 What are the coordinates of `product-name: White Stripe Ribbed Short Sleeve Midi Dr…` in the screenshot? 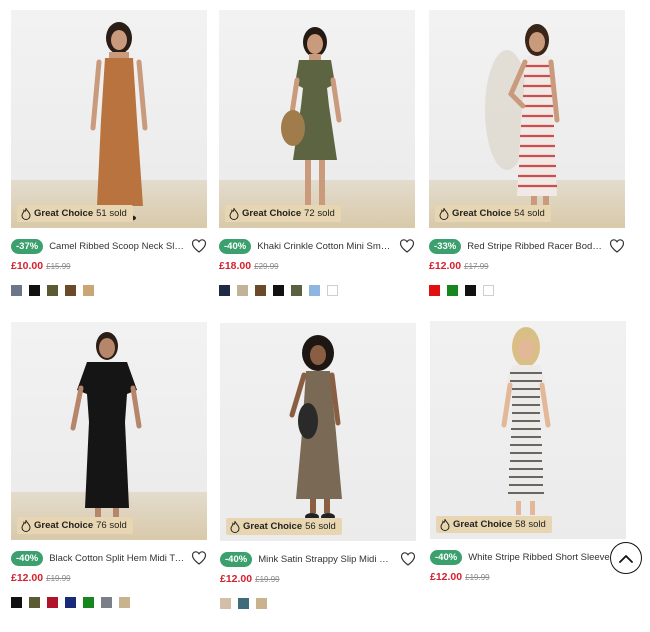 It's located at (547, 557).